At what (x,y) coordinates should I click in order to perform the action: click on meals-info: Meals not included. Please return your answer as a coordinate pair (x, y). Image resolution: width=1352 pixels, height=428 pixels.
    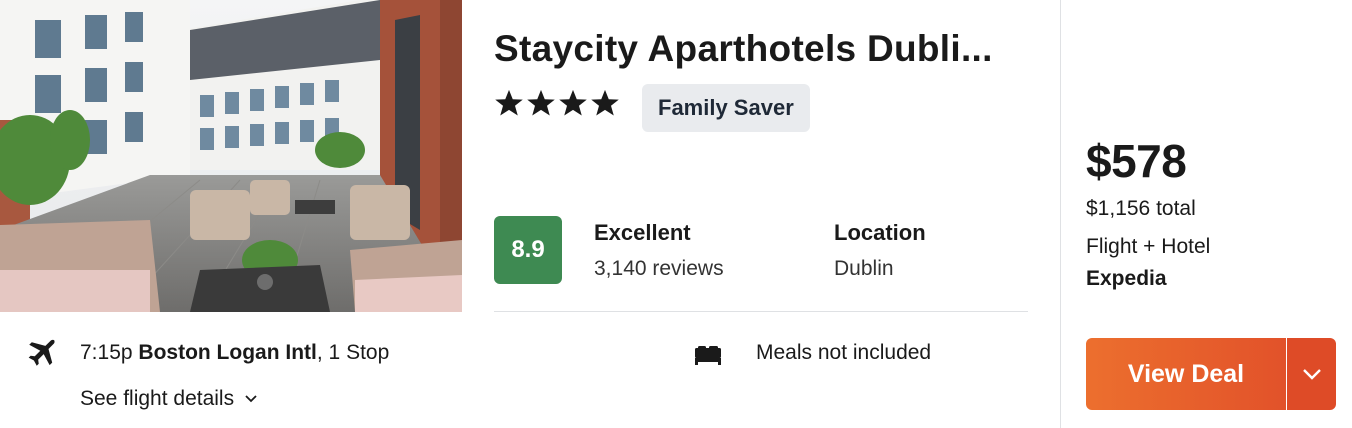
    Looking at the image, I should click on (844, 352).